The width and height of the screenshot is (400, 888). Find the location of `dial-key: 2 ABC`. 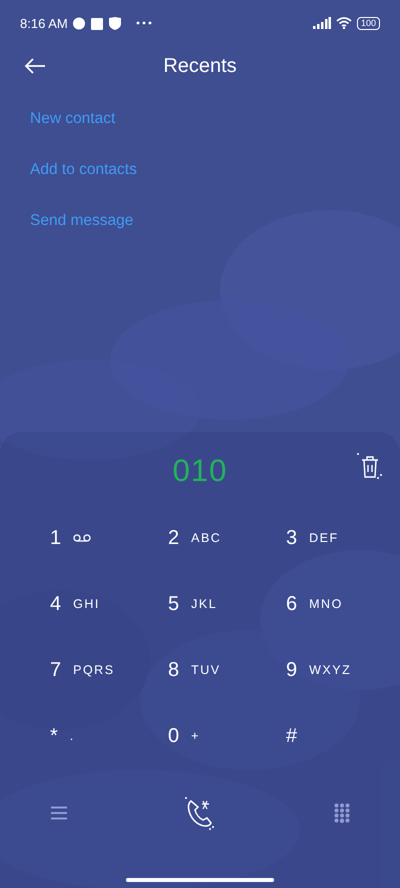

dial-key: 2 ABC is located at coordinates (223, 538).